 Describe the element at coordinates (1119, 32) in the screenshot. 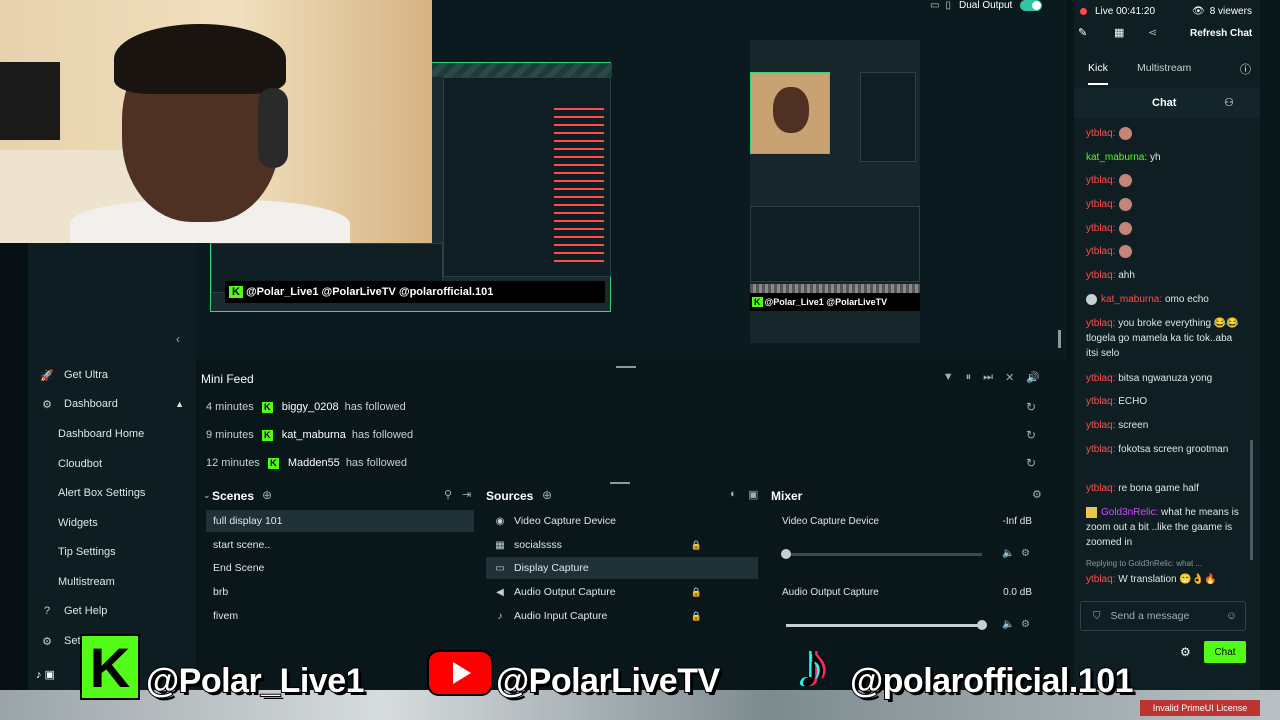

I see `folder-icon: ▦` at that location.